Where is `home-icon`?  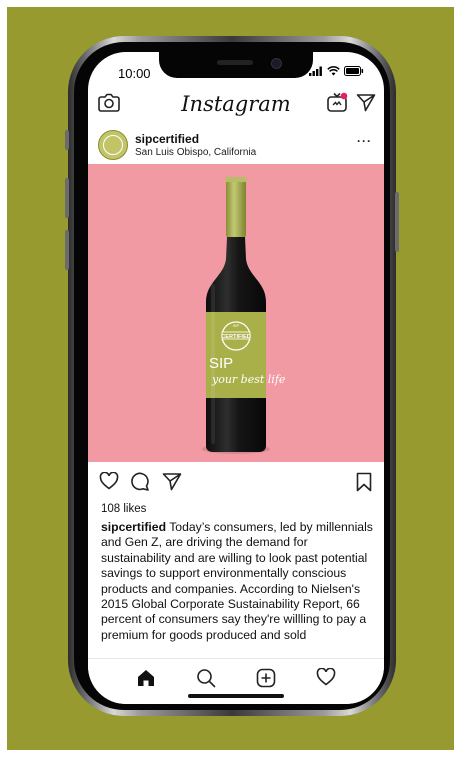
home-icon is located at coordinates (146, 680).